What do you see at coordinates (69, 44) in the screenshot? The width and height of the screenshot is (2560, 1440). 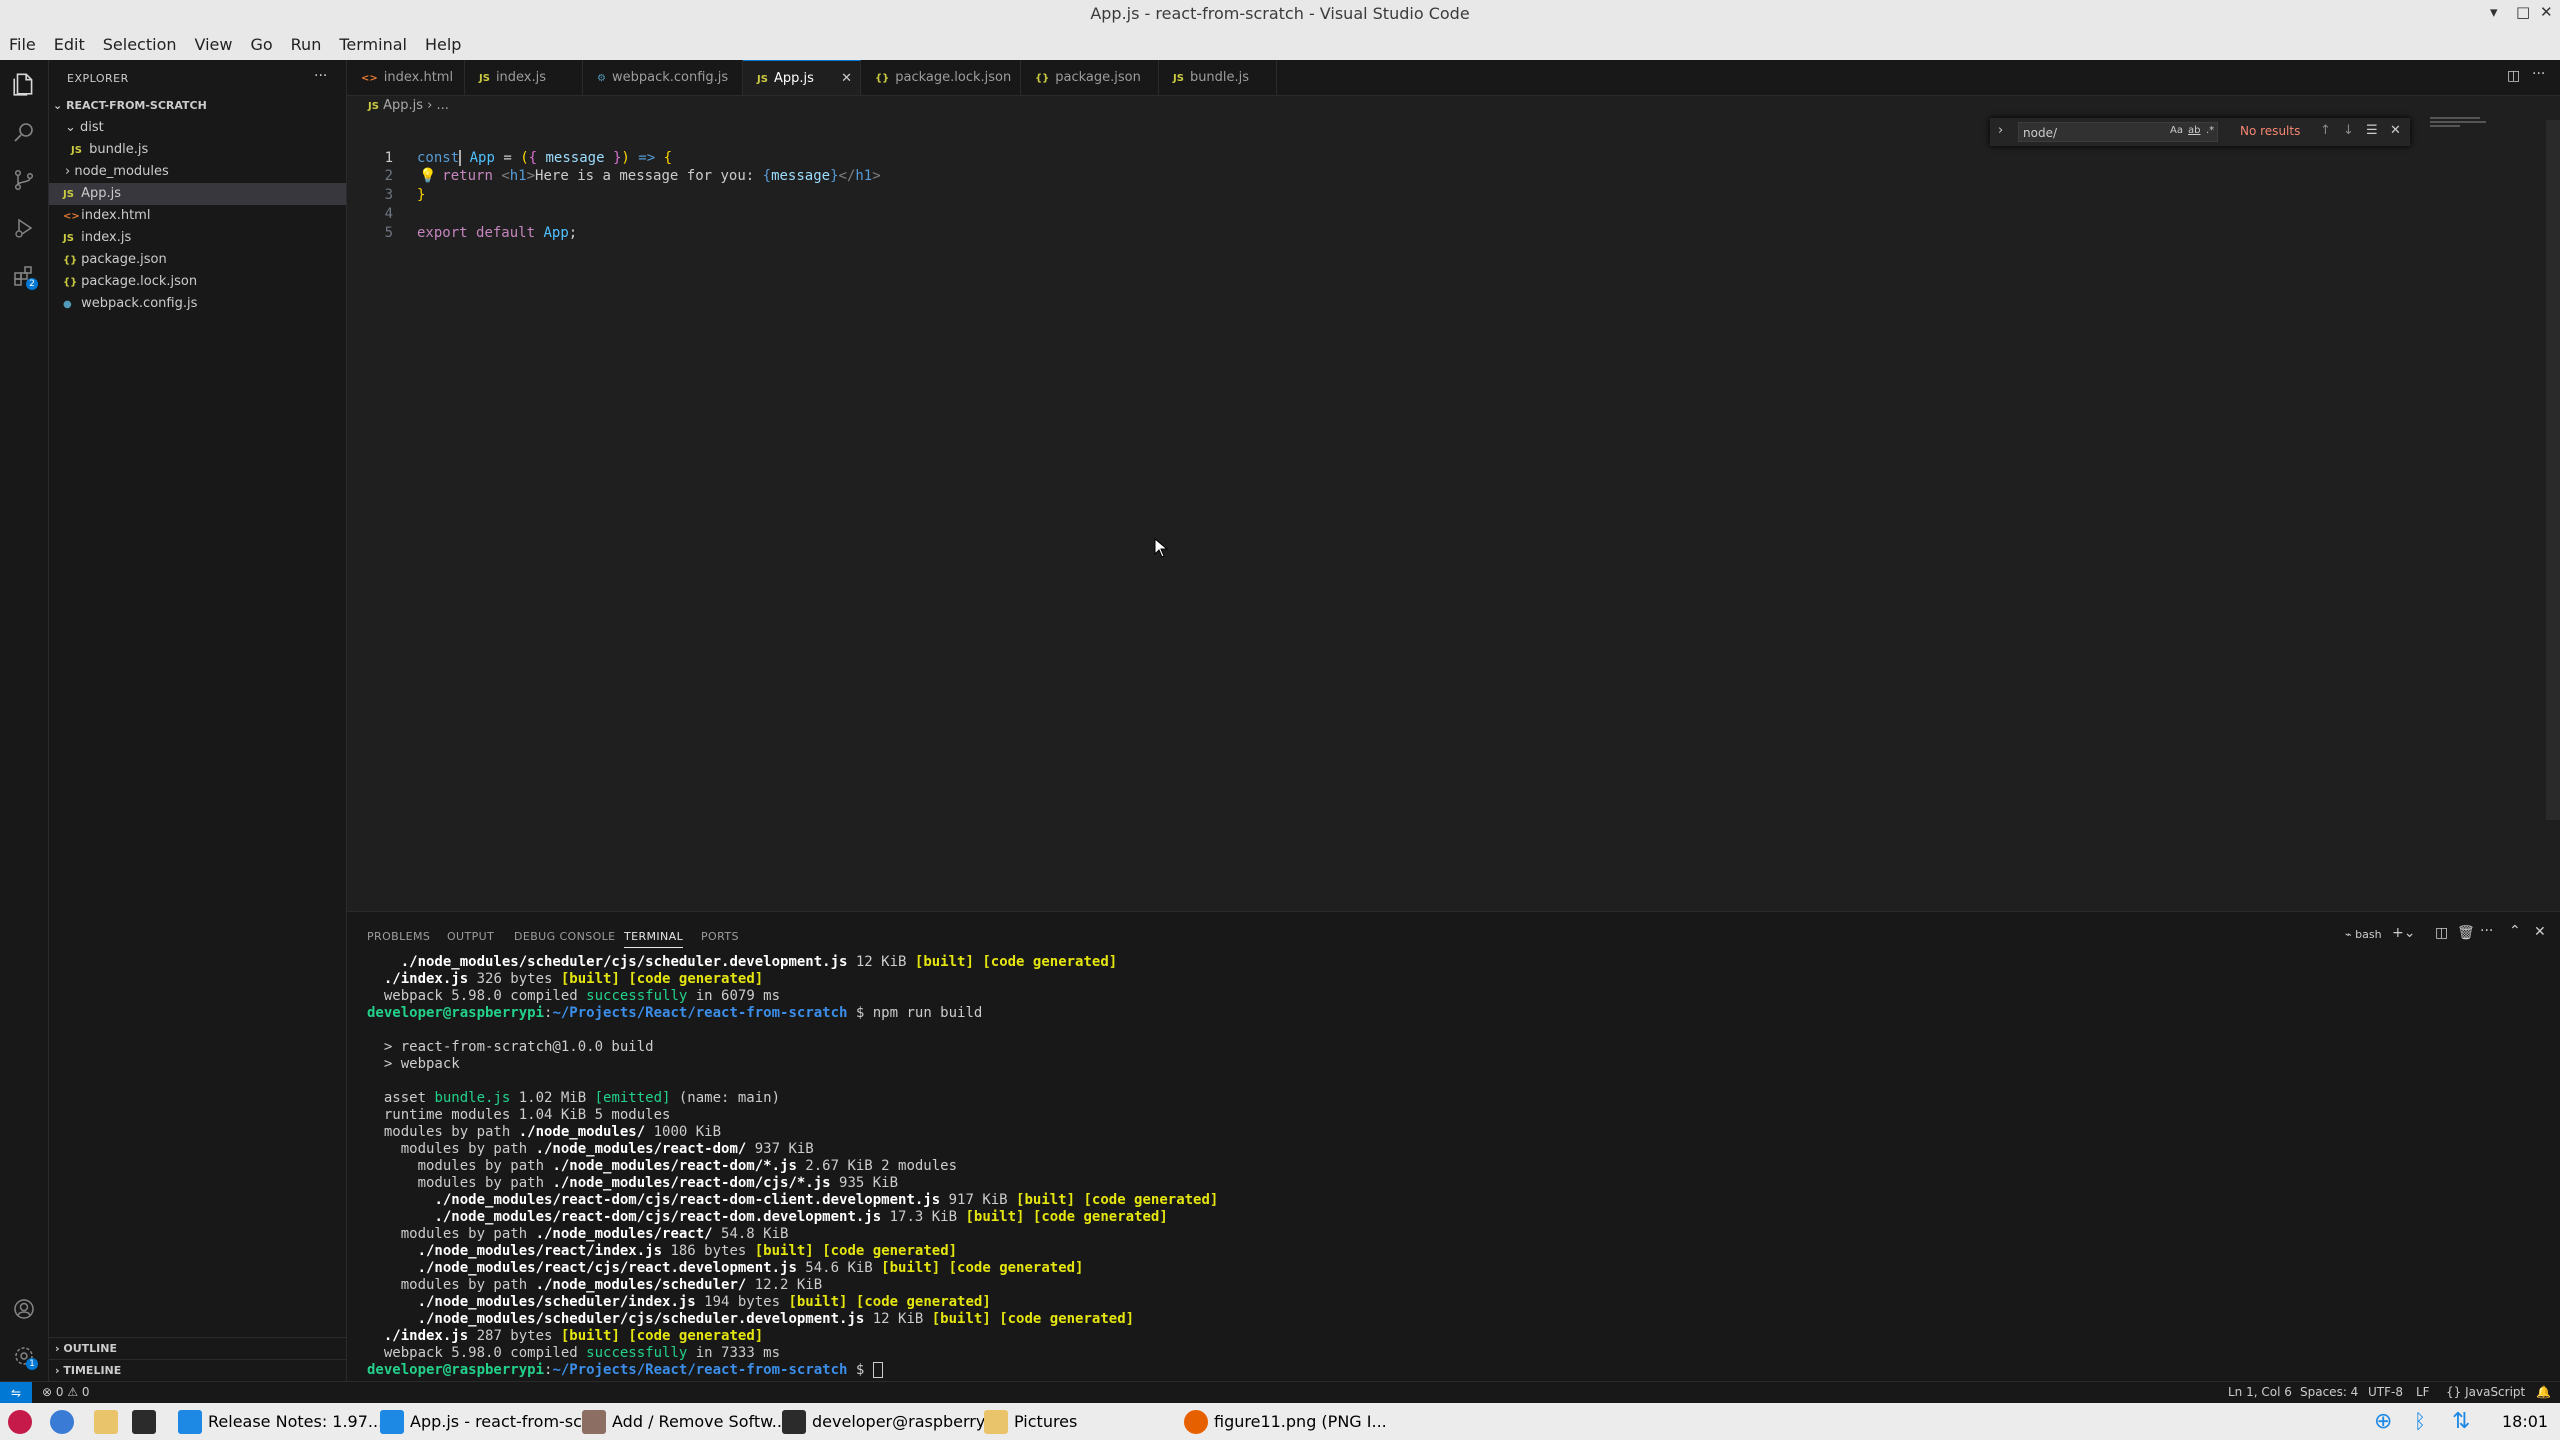 I see `menu-edit: Edit` at bounding box center [69, 44].